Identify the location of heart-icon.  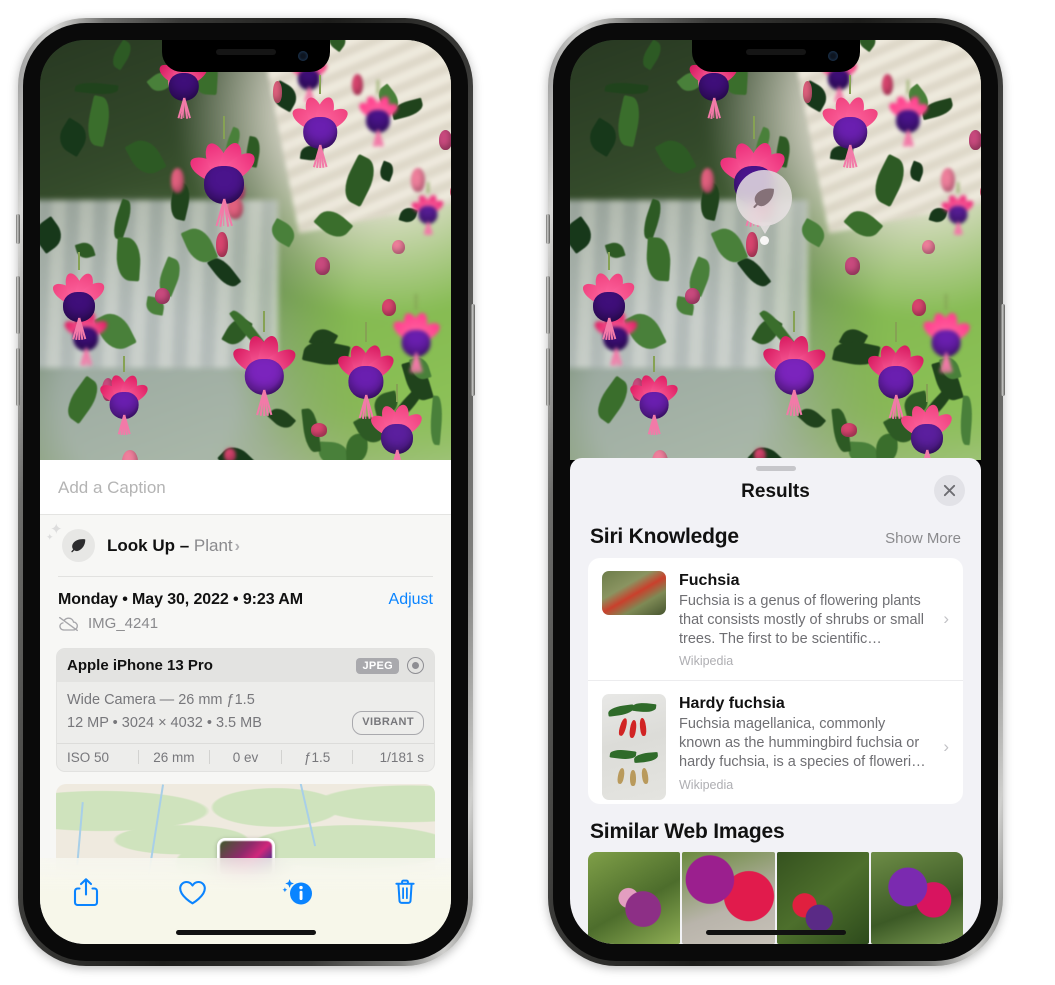
(192, 892).